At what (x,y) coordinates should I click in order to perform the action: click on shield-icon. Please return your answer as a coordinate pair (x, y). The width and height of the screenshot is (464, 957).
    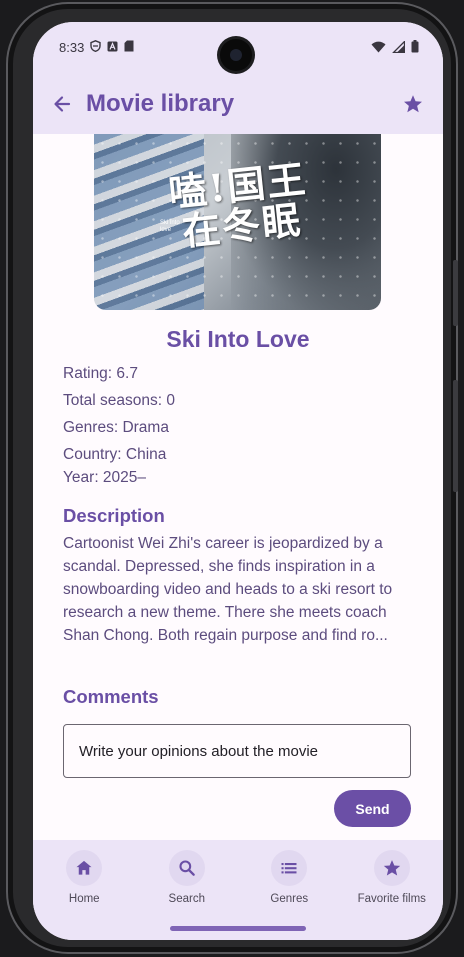
    Looking at the image, I should click on (95, 47).